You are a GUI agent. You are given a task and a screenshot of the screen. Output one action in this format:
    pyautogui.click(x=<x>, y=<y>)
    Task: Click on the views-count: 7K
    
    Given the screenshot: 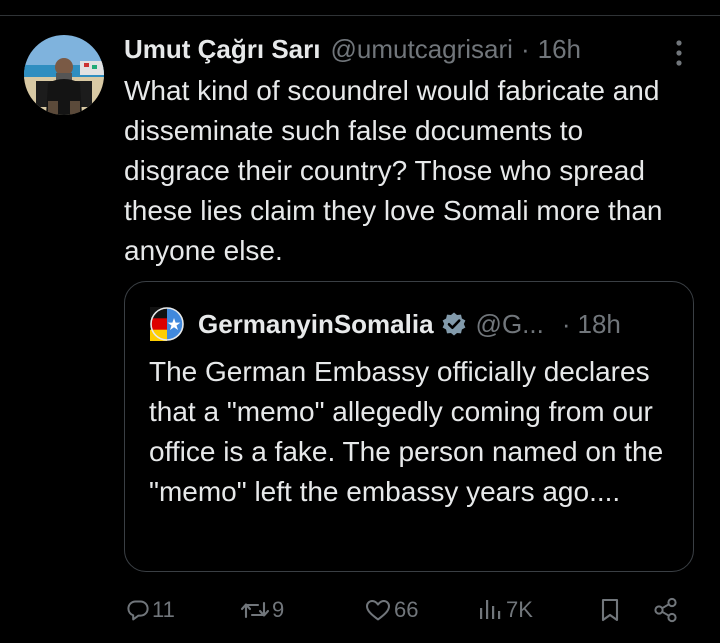 What is the action you would take?
    pyautogui.click(x=519, y=609)
    